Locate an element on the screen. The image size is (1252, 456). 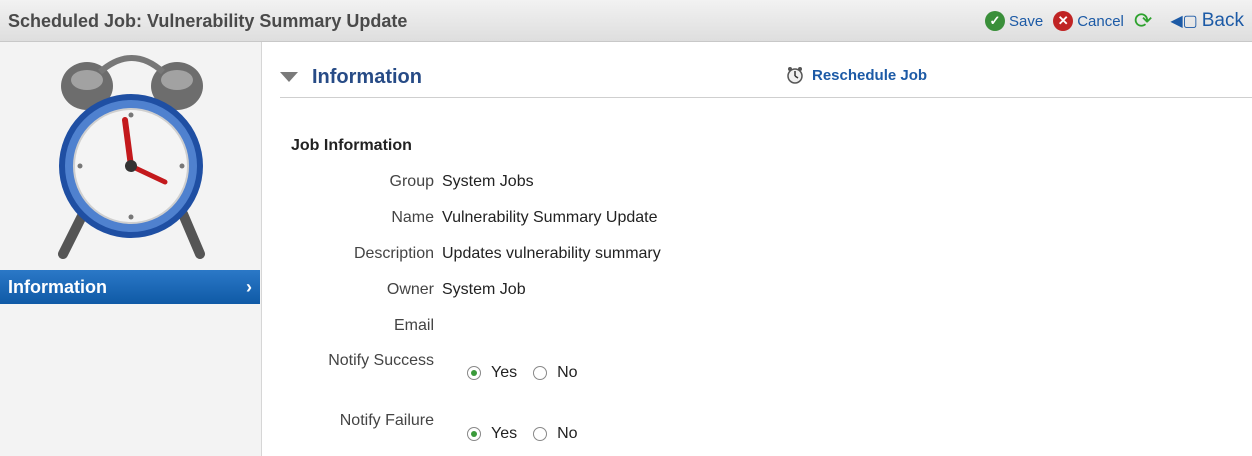
notify-success-yes-radio is located at coordinates (474, 373).